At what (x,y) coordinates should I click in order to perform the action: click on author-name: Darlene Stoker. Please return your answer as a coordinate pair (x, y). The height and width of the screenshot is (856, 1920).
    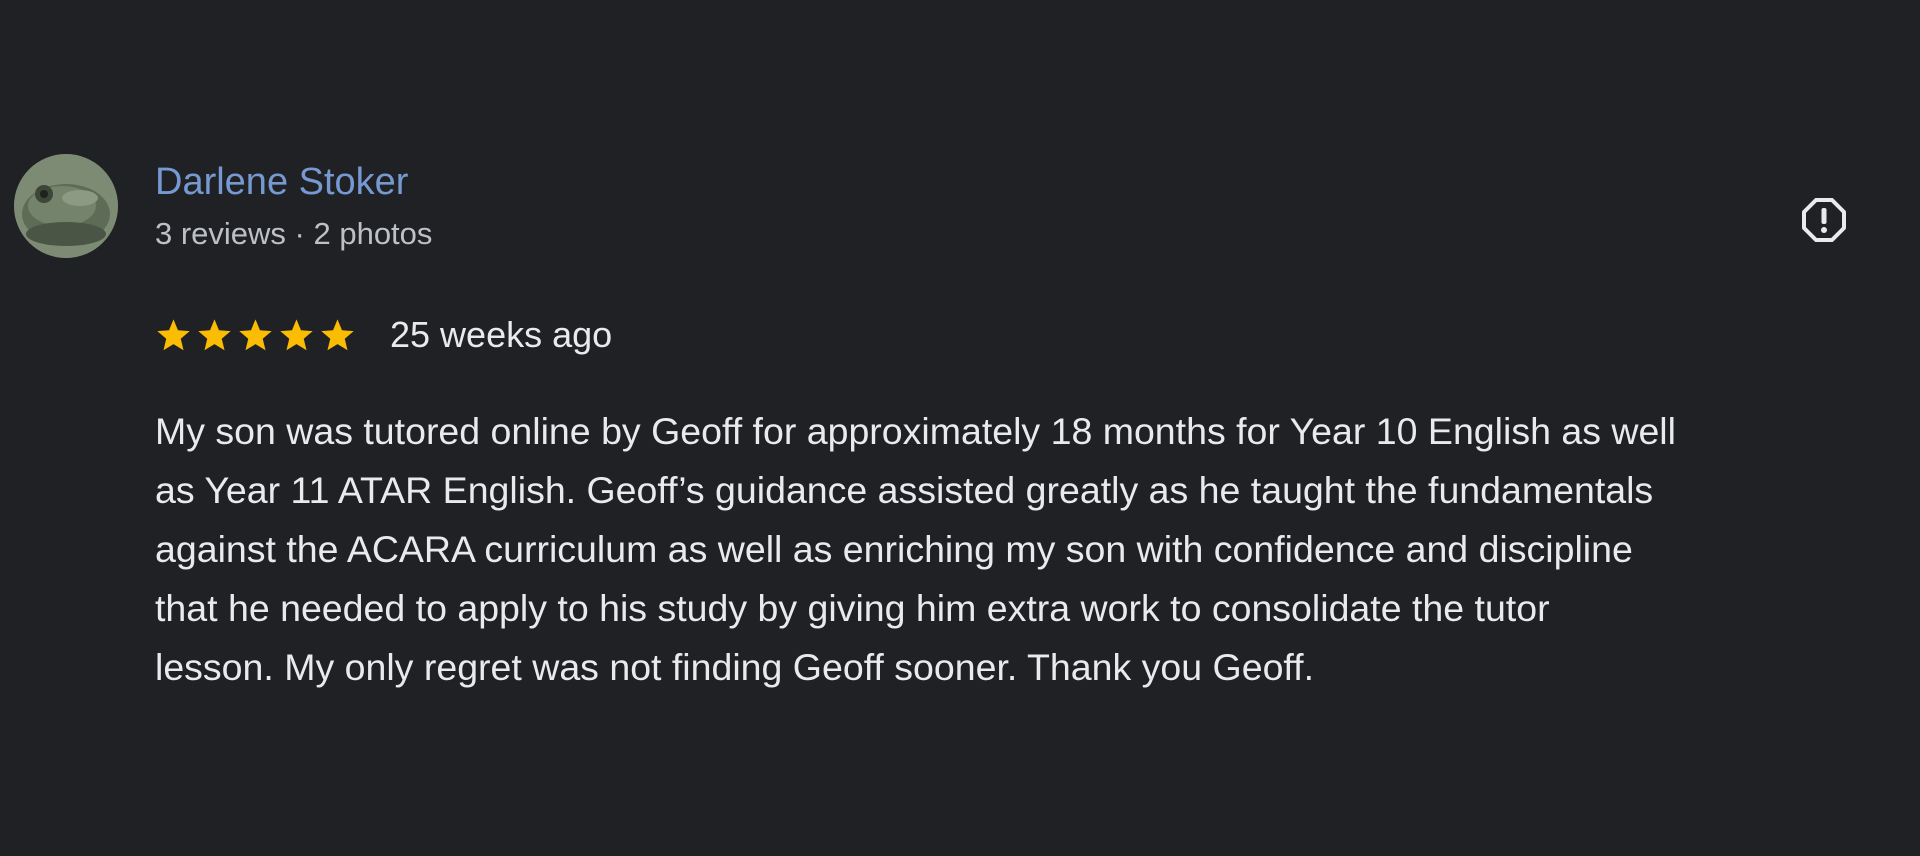
    Looking at the image, I should click on (281, 182).